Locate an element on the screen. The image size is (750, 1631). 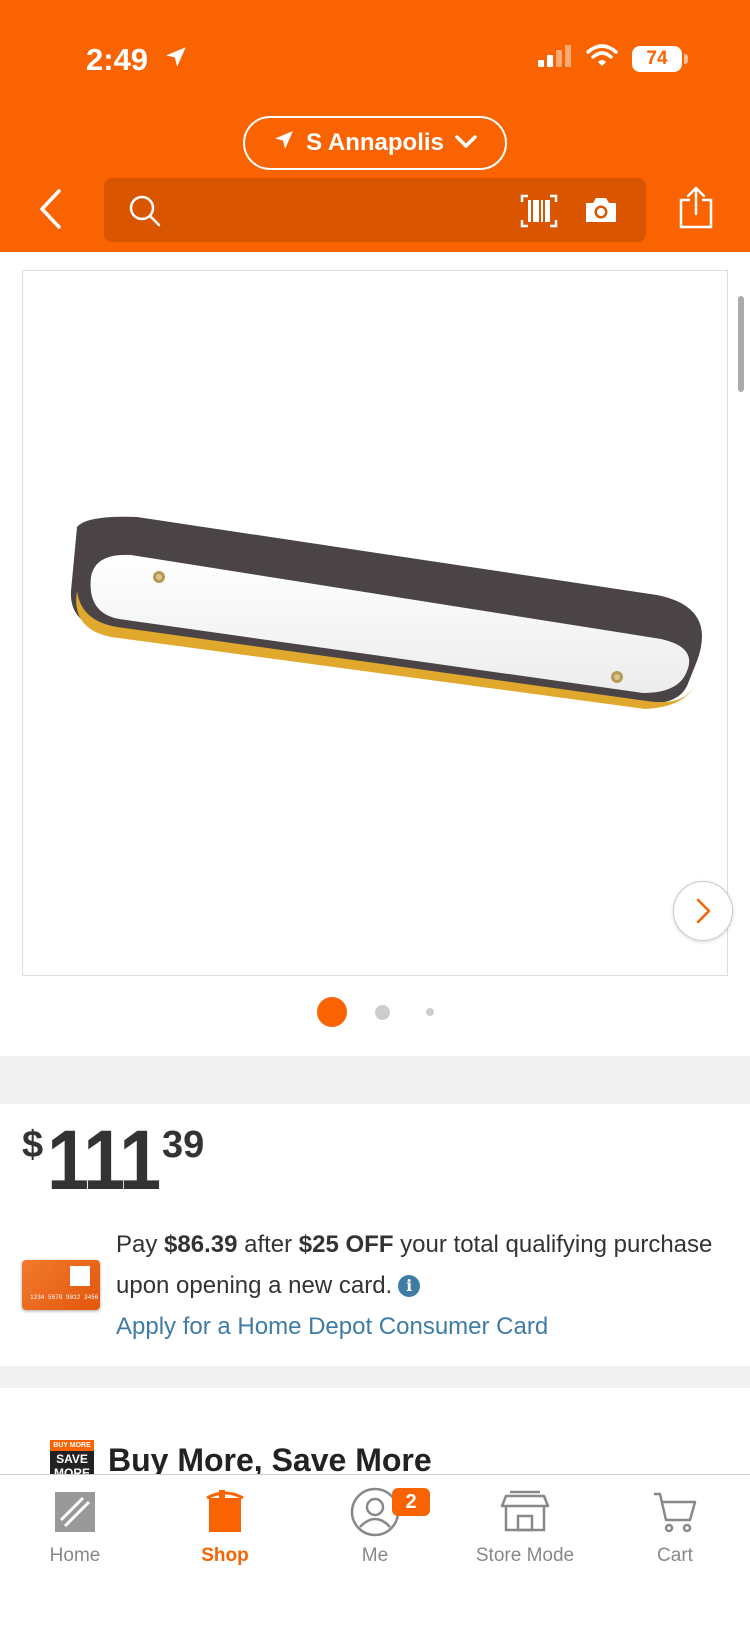
bottom-tab-bar: Home Shop Me Store Mode Cart is located at coordinates (375, 1552).